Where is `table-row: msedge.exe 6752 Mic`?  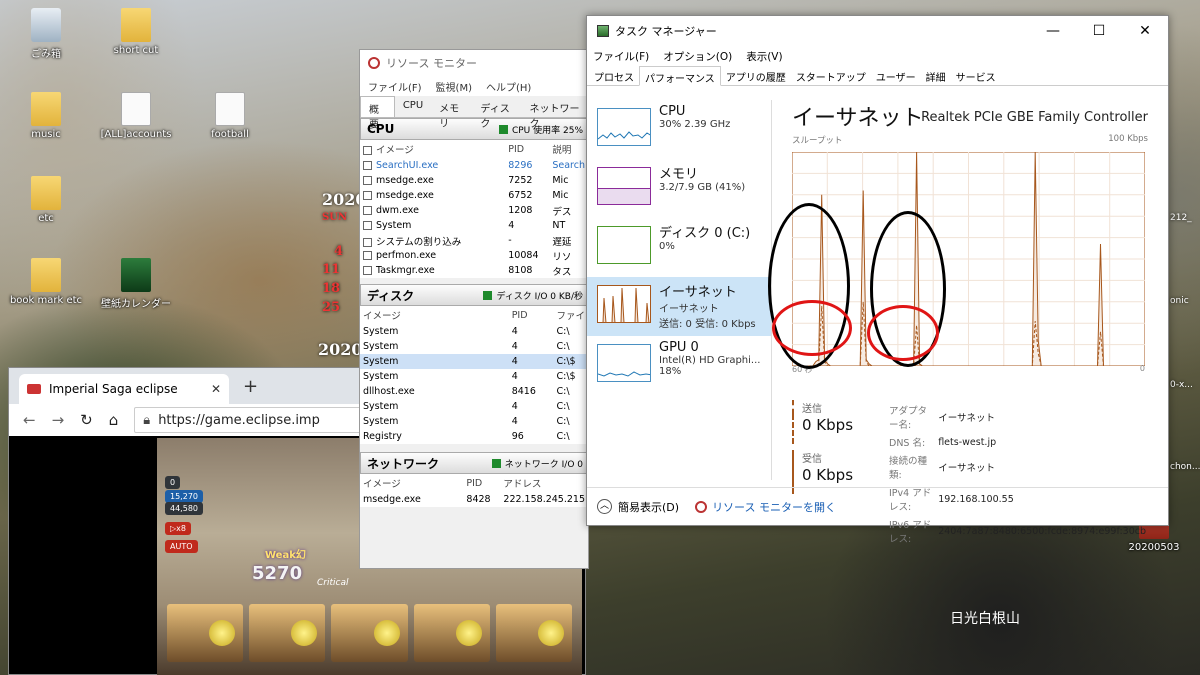
table-row: msedge.exe 6752 Mic is located at coordinates (474, 195).